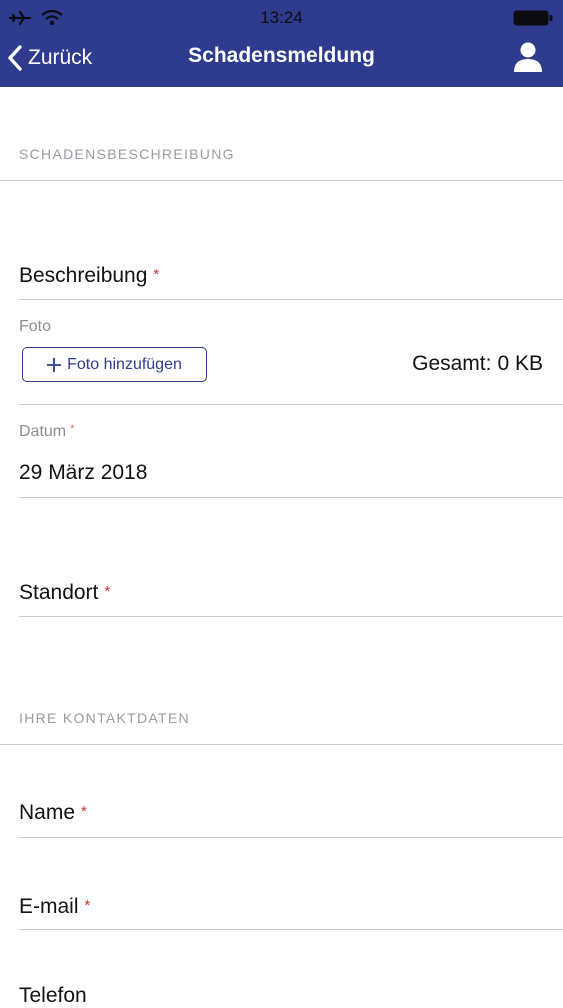 This screenshot has height=1008, width=563. What do you see at coordinates (47, 812) in the screenshot?
I see `name-label: Name` at bounding box center [47, 812].